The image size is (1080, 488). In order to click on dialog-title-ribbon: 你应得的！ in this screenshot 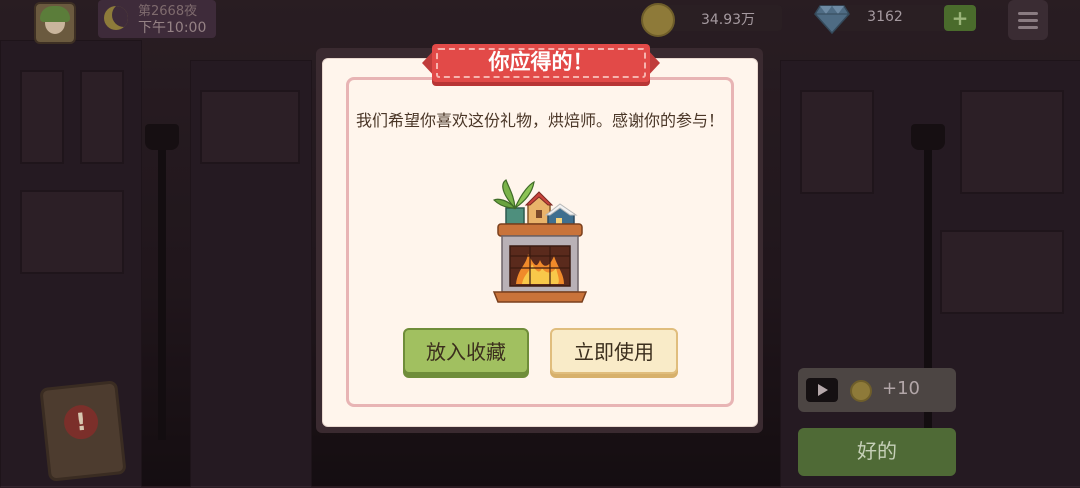, I will do `click(541, 66)`.